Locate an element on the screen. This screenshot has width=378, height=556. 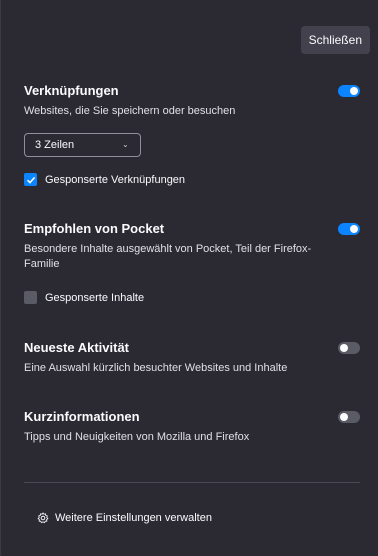
manage-settings-label: Weitere Einstellungen verwalten is located at coordinates (133, 518).